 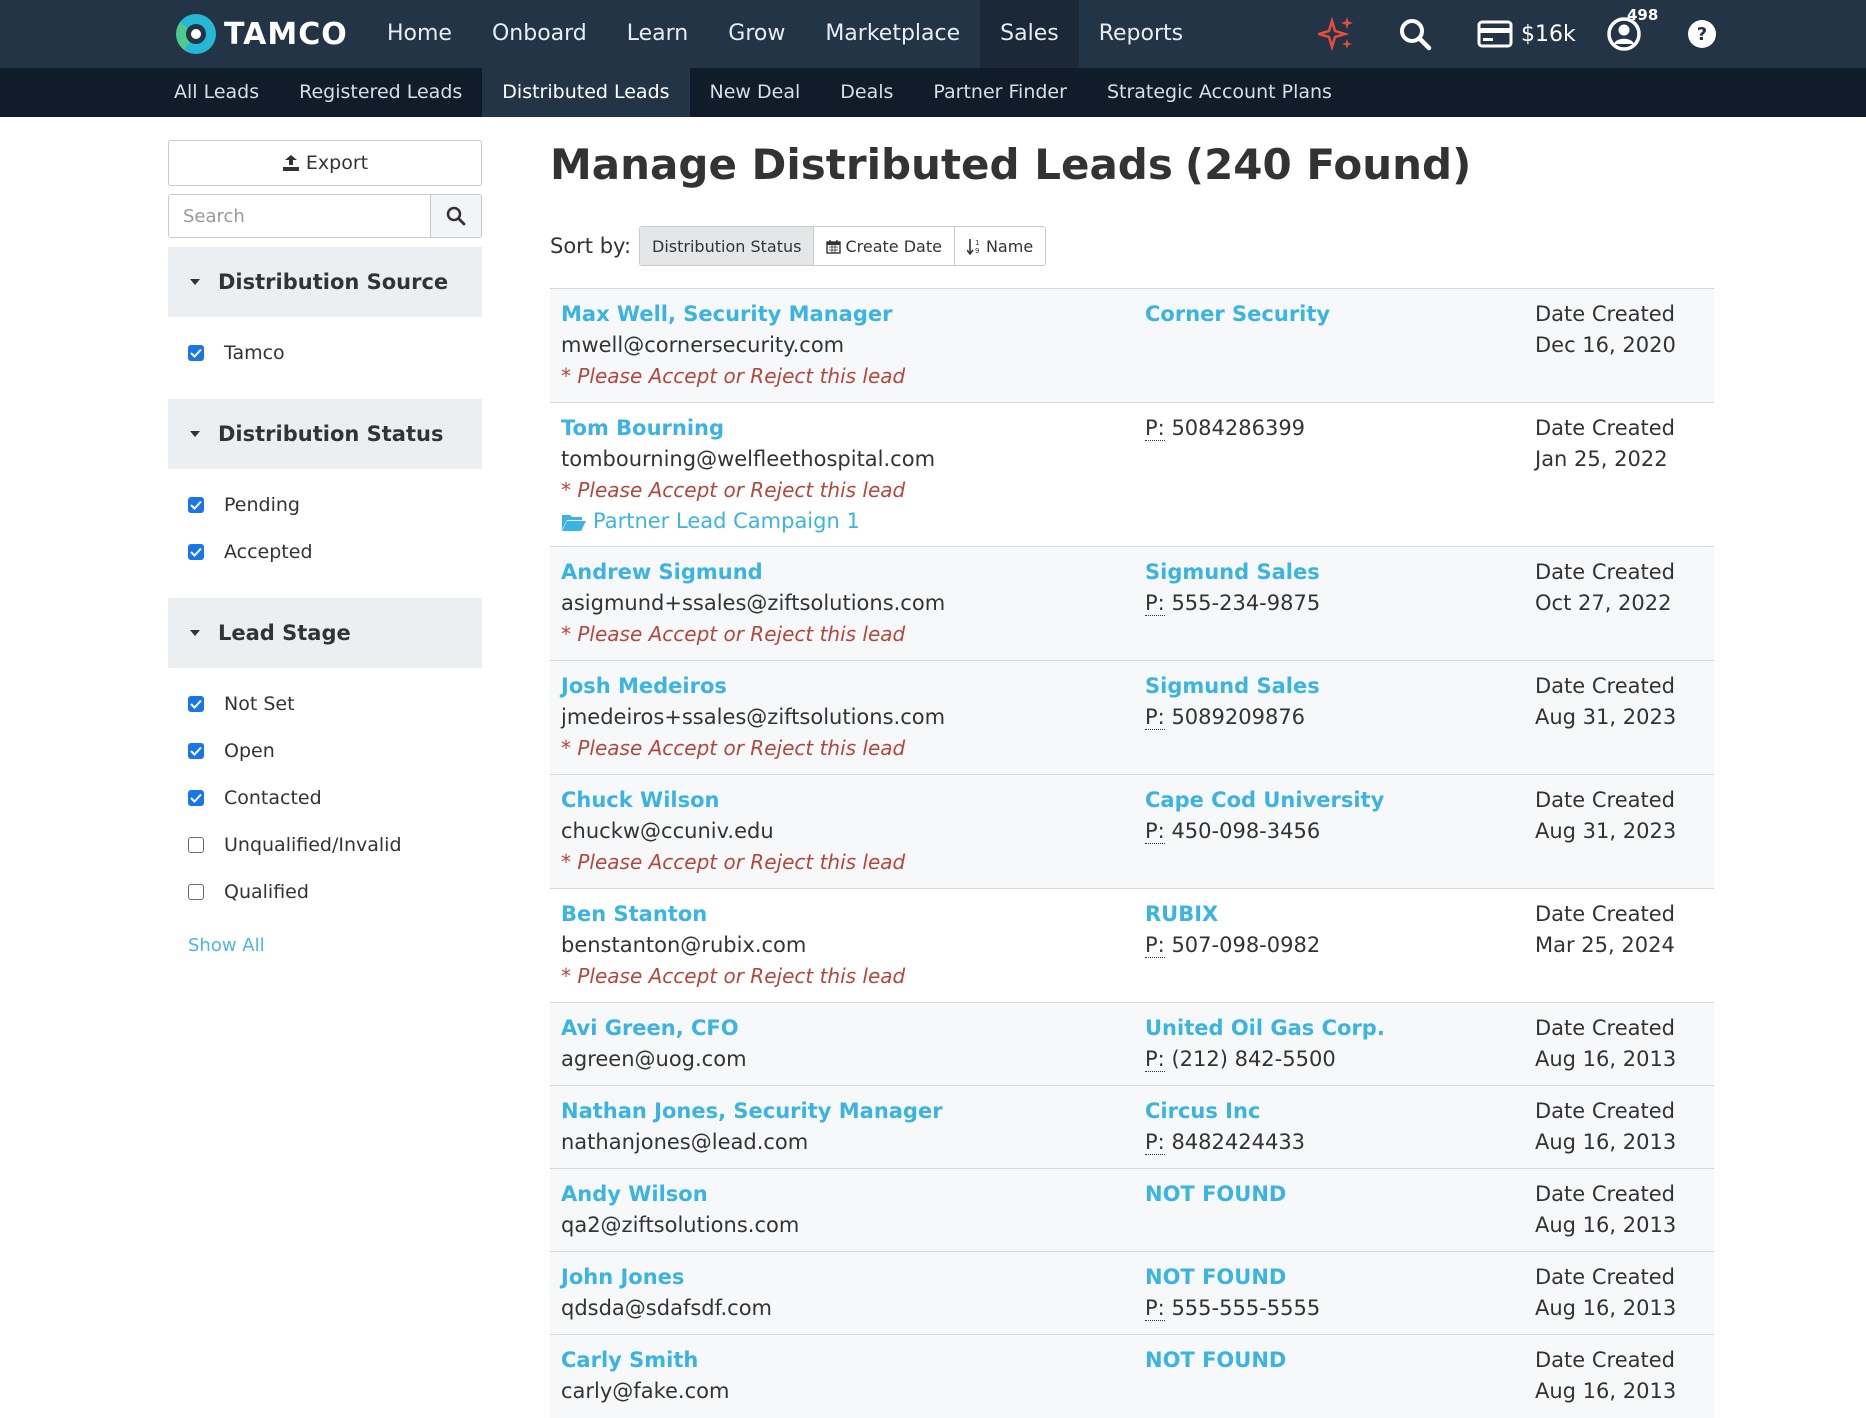 I want to click on sort-by-name-button: 19 Name, so click(x=1000, y=246).